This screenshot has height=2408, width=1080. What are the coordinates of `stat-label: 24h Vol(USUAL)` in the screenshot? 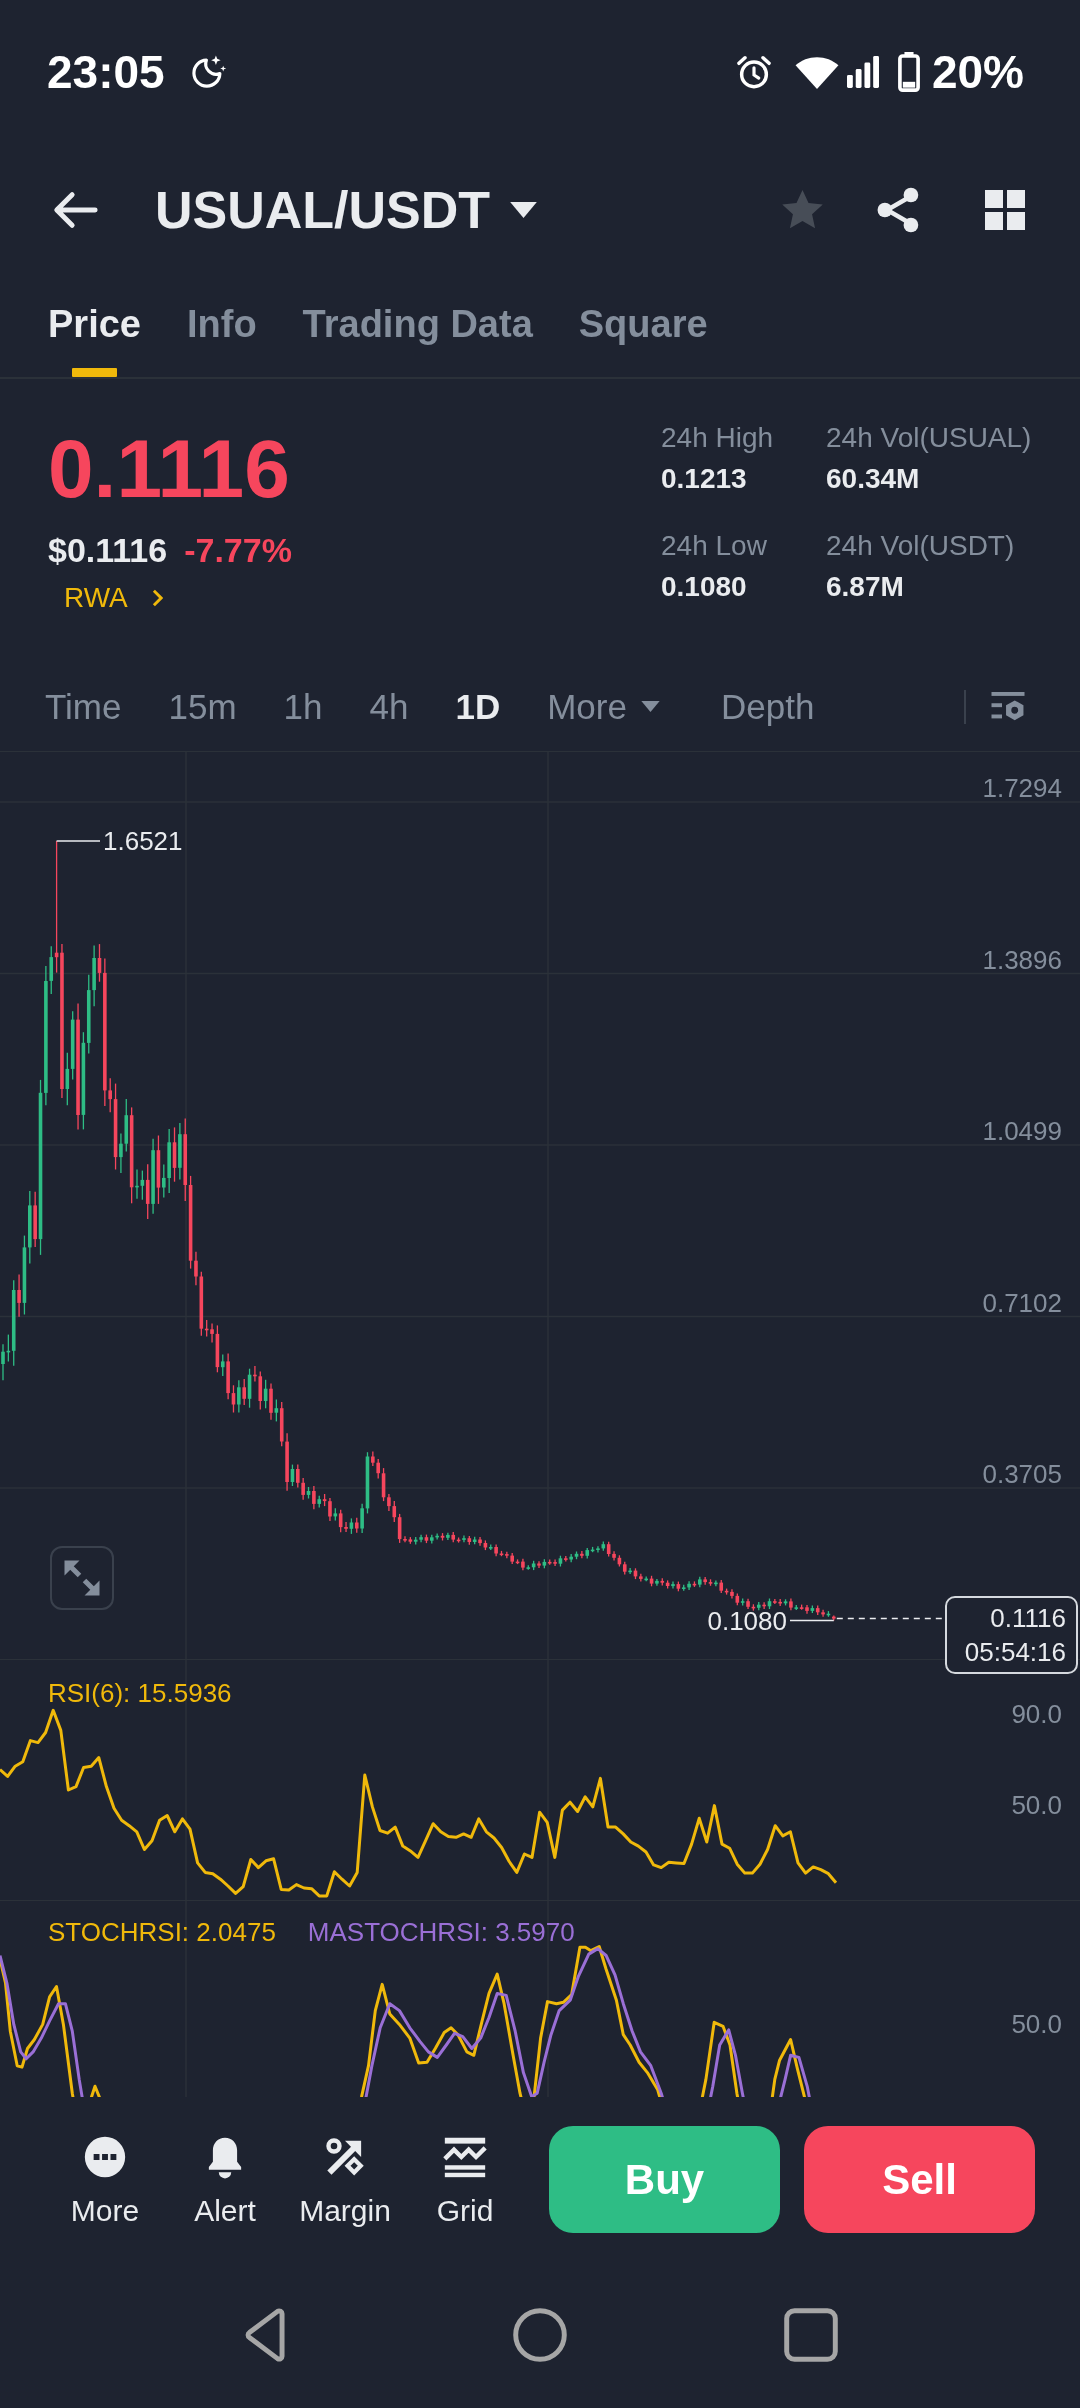 It's located at (929, 438).